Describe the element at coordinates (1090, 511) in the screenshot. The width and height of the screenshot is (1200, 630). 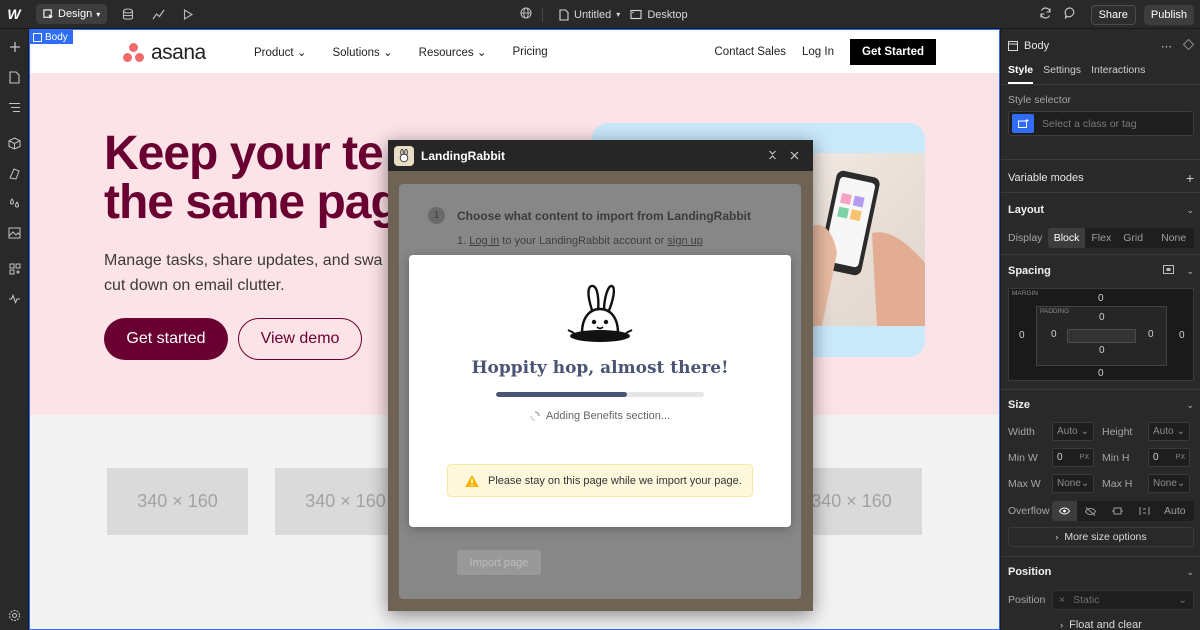
I see `overflow-hidden-eye-off-icon` at that location.